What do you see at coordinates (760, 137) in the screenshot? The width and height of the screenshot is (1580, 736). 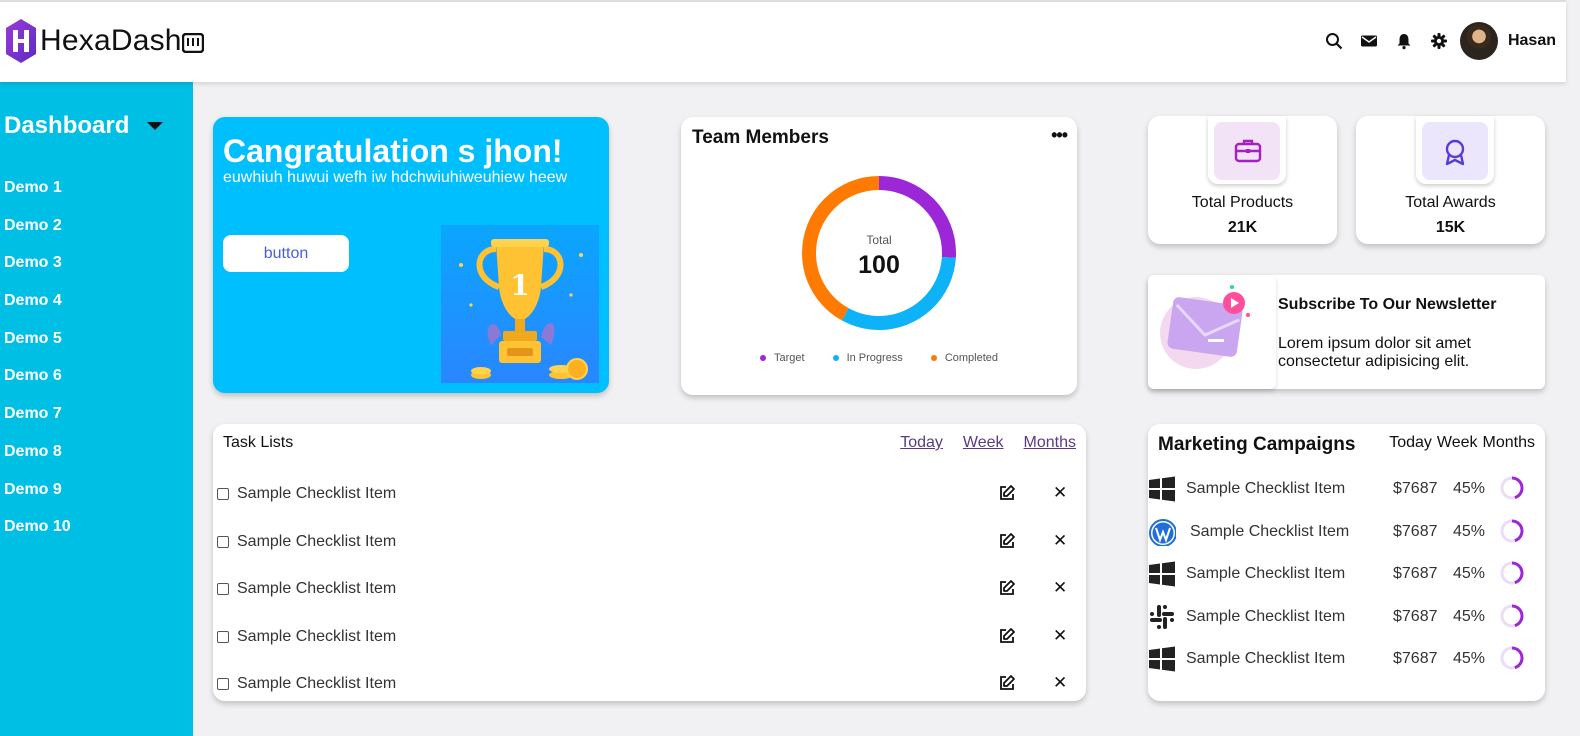 I see `team-members-title: Team Members` at bounding box center [760, 137].